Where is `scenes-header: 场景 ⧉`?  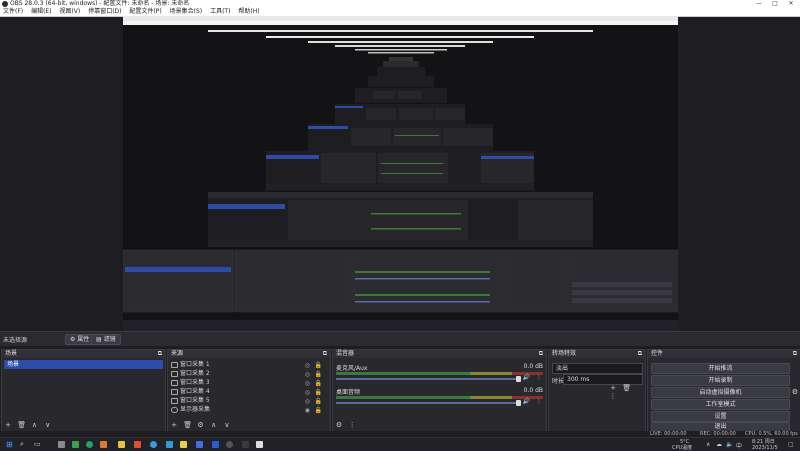 scenes-header: 场景 ⧉ is located at coordinates (83, 354).